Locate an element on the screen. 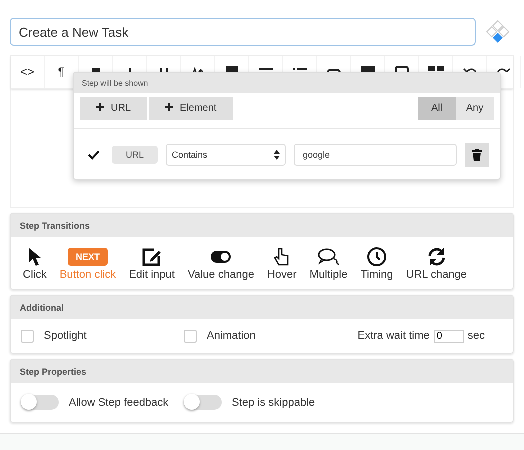 The width and height of the screenshot is (524, 450). toolbar-button: <> is located at coordinates (27, 72).